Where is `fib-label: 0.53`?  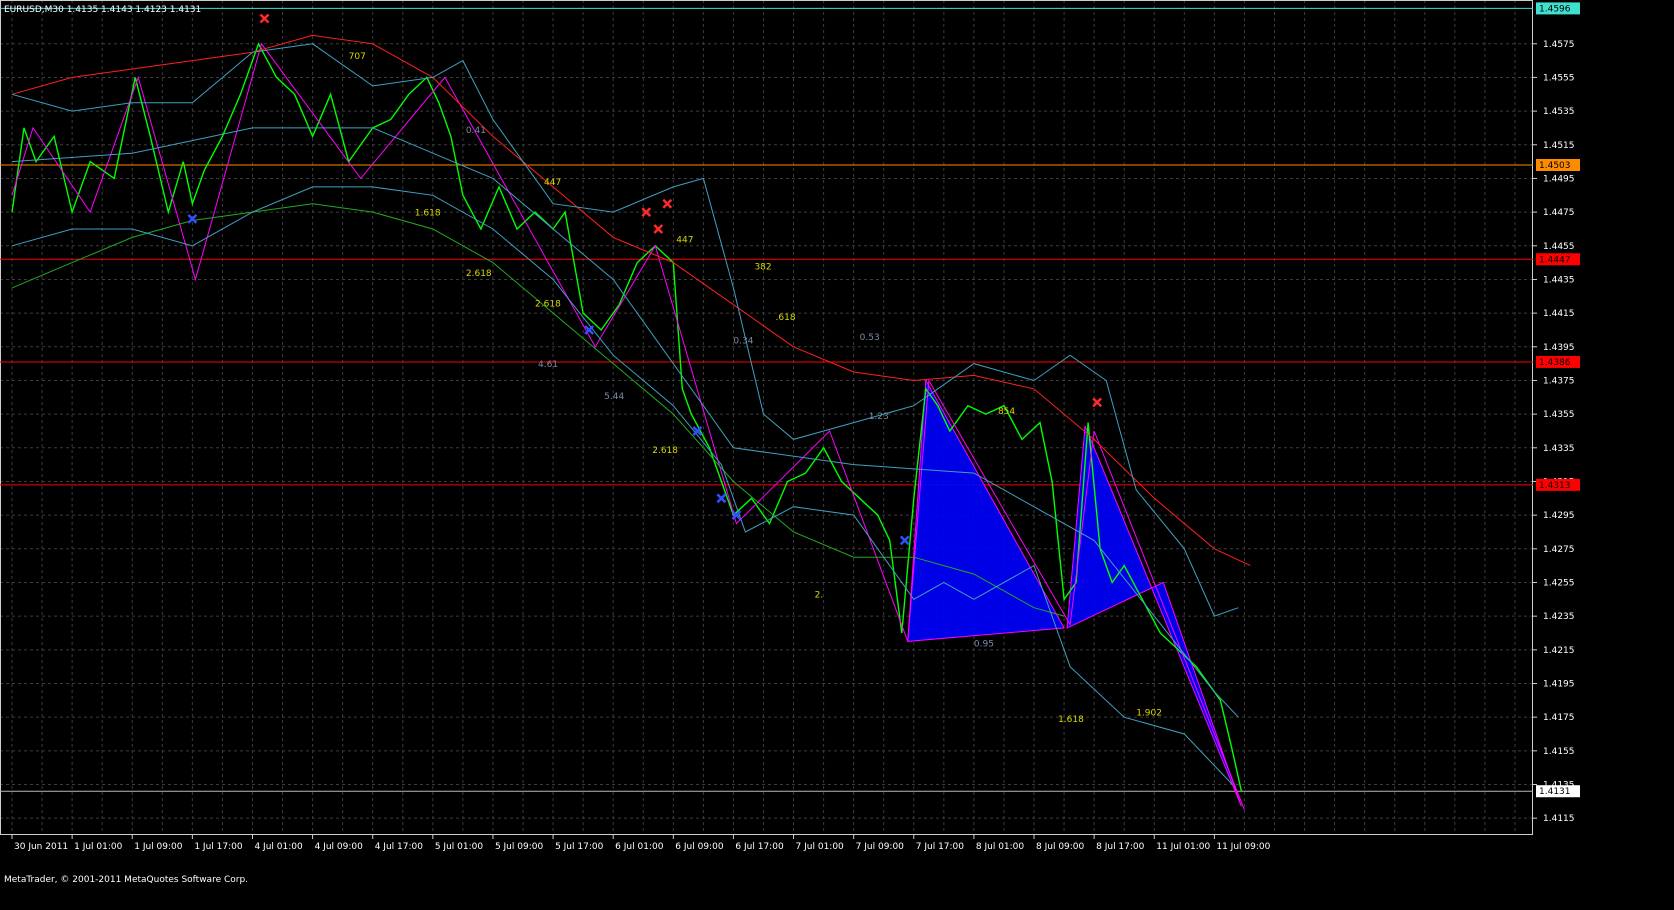 fib-label: 0.53 is located at coordinates (870, 338).